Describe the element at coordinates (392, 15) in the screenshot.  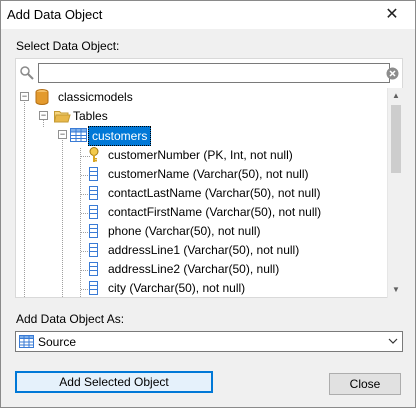
I see `close-window-button: ✕` at that location.